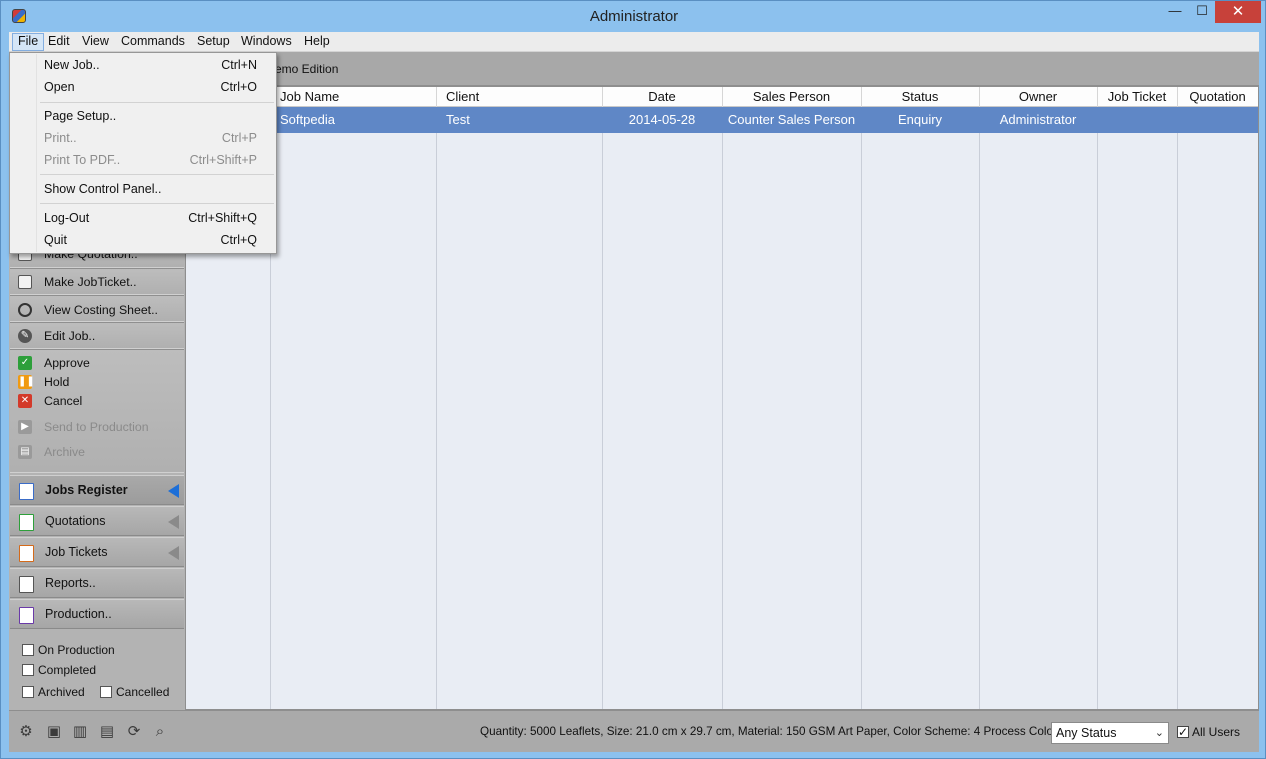 The width and height of the screenshot is (1266, 759). Describe the element at coordinates (28, 42) in the screenshot. I see `menu-file: File` at that location.